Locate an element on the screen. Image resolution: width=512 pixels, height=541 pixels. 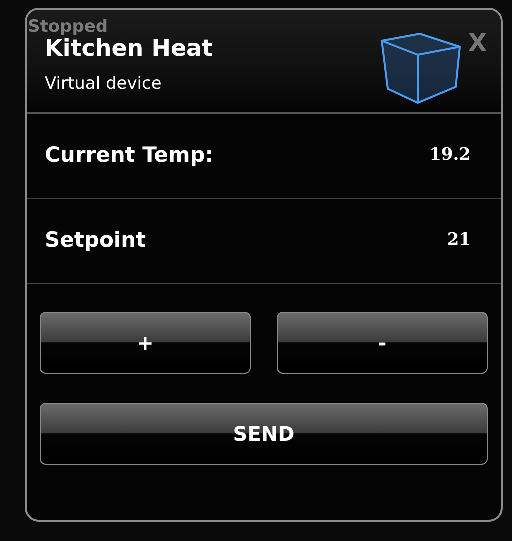
status-text: Stopped is located at coordinates (68, 27).